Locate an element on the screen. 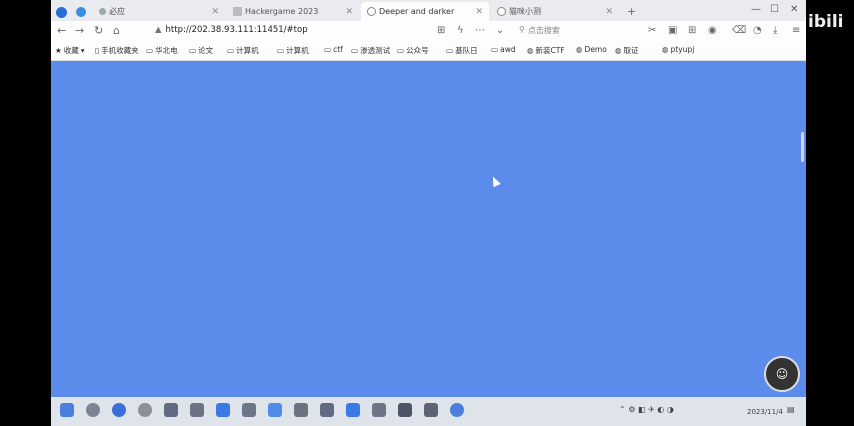 Image resolution: width=854 pixels, height=426 pixels. bookmark-item: ▭ 渗透测试 is located at coordinates (370, 50).